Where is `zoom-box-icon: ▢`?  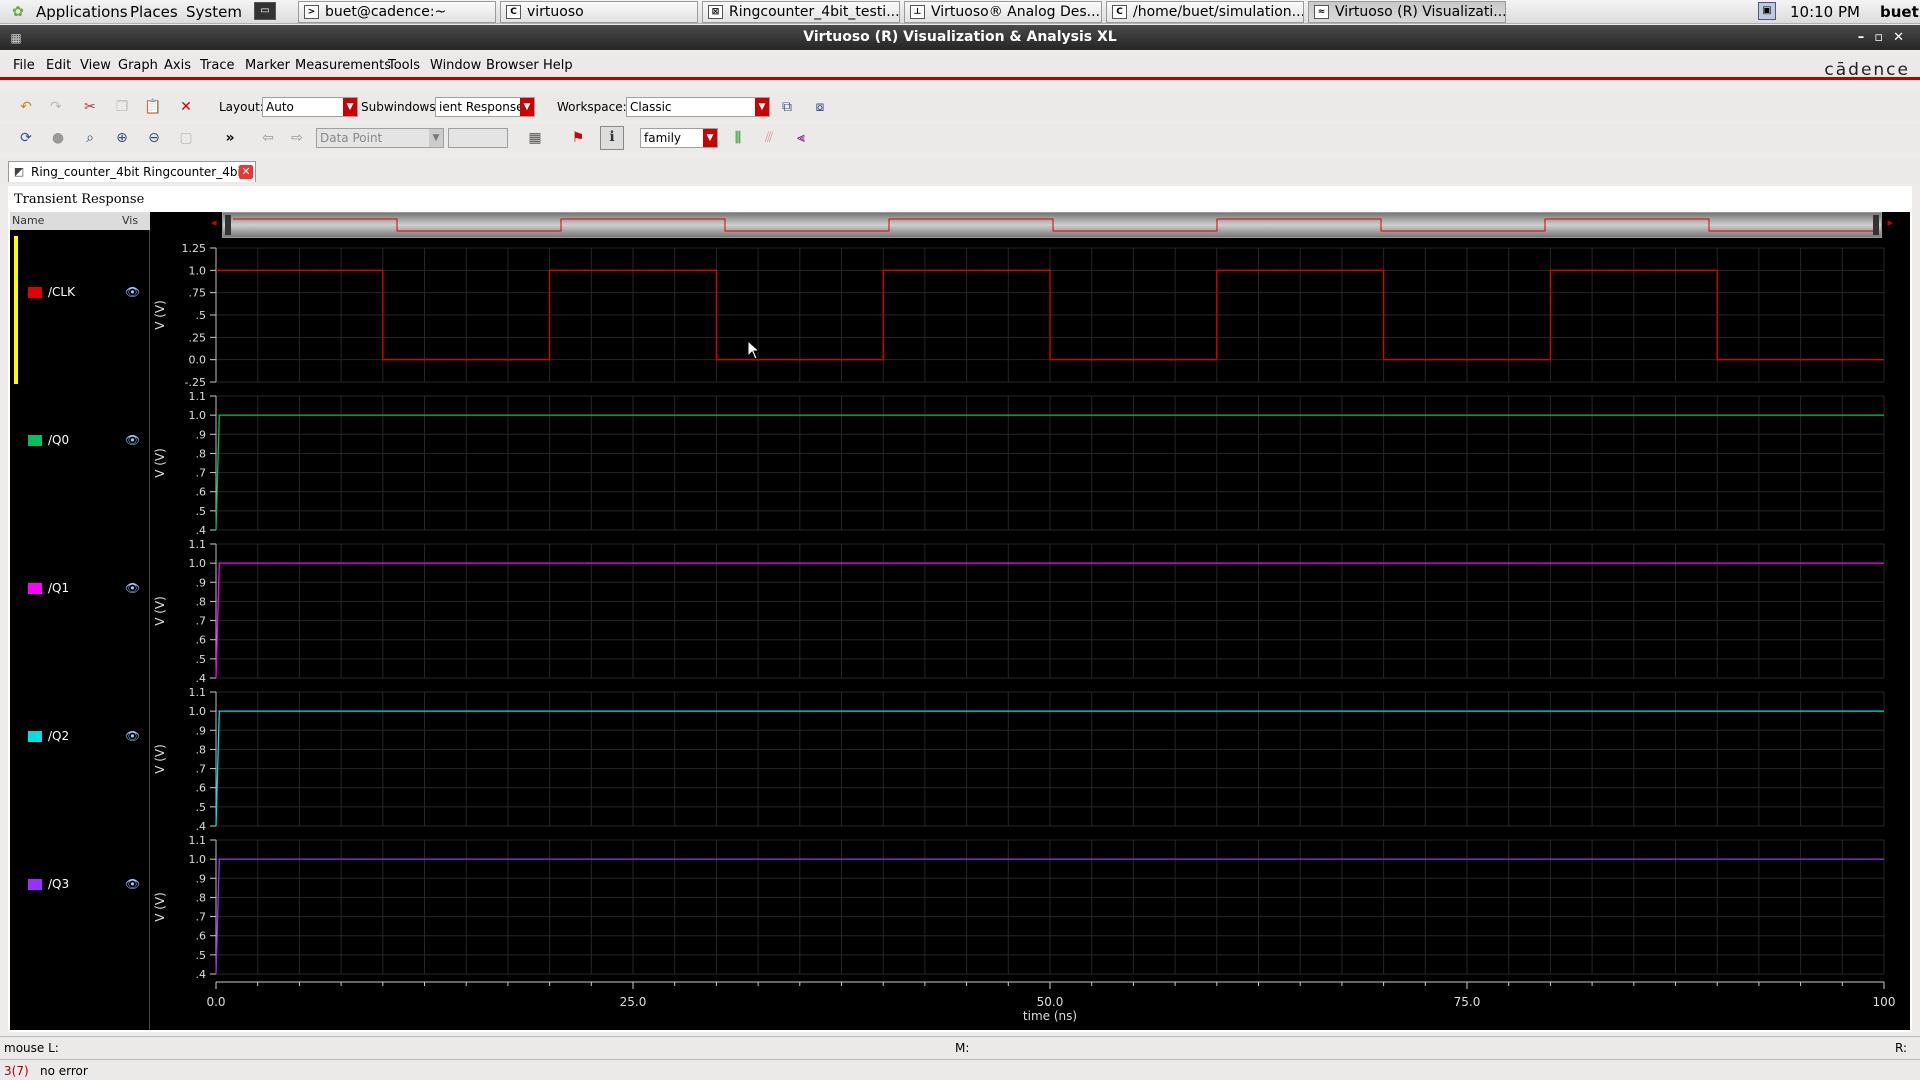
zoom-box-icon: ▢ is located at coordinates (186, 138).